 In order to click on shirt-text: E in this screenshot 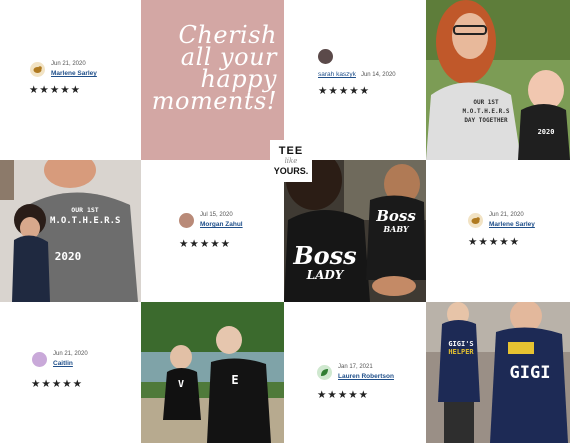, I will do `click(235, 380)`.